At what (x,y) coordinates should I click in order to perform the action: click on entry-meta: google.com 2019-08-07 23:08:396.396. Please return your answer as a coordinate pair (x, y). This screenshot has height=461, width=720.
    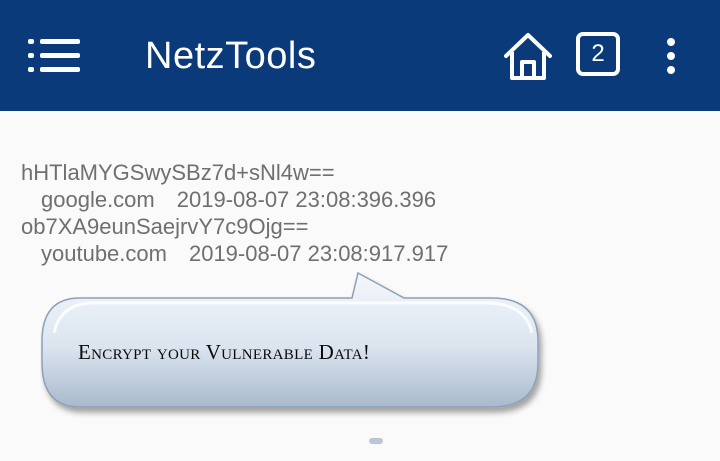
    Looking at the image, I should click on (234, 199).